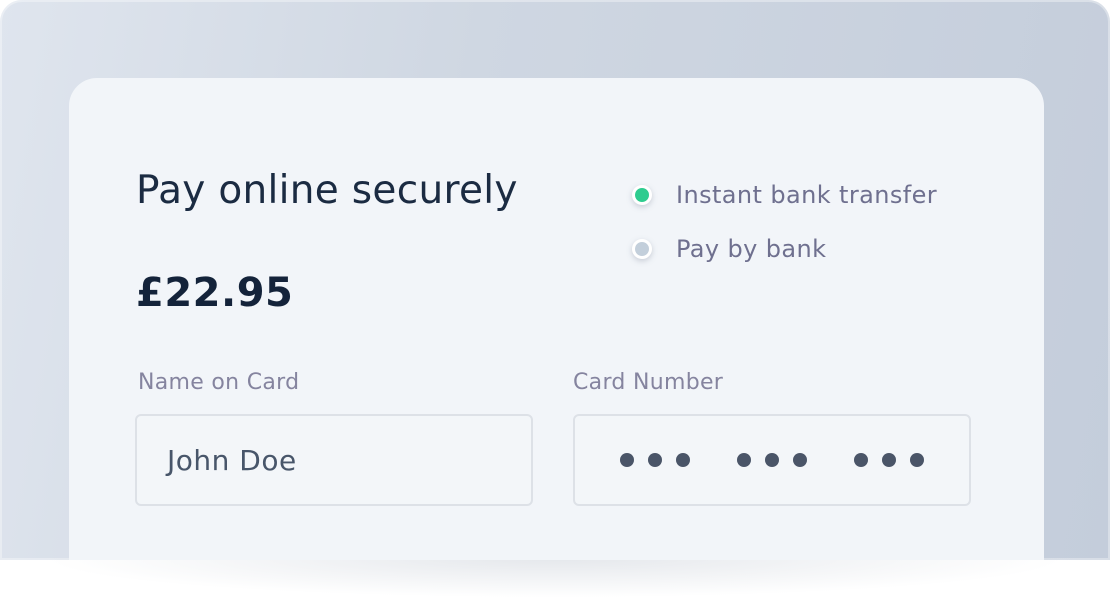 Image resolution: width=1110 pixels, height=612 pixels. Describe the element at coordinates (642, 249) in the screenshot. I see `radio-unselected-icon` at that location.